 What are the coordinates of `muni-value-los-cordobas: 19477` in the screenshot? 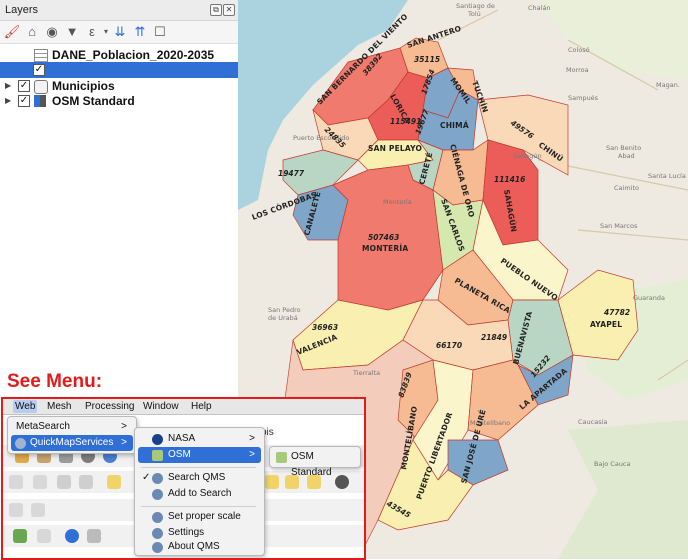 It's located at (291, 173).